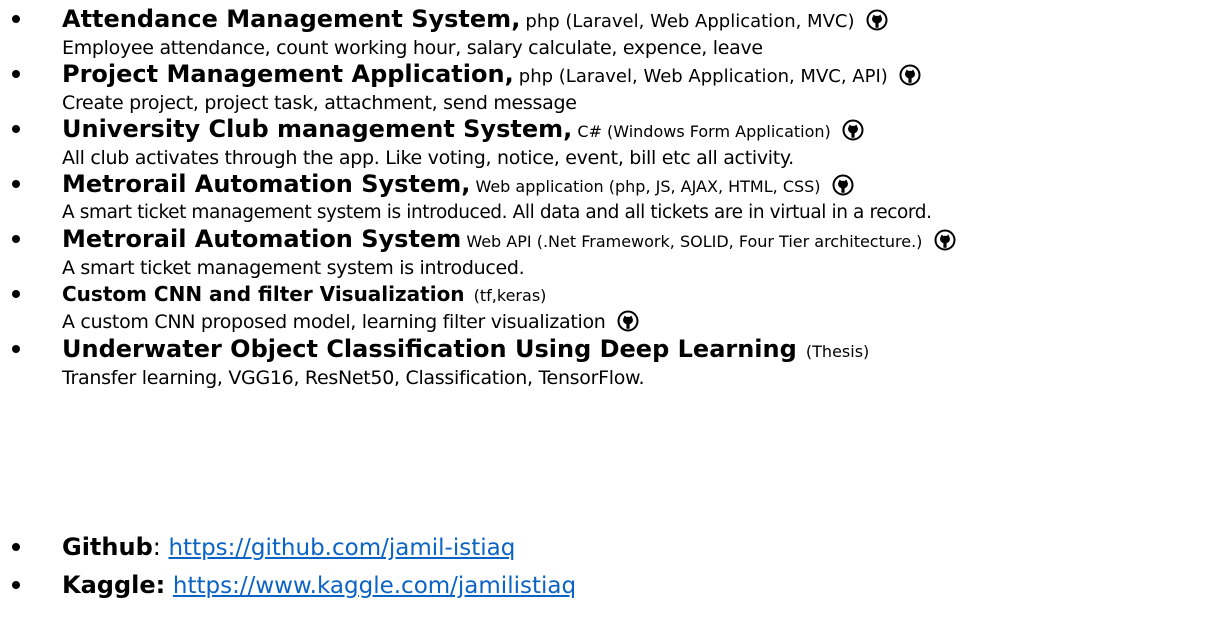  What do you see at coordinates (837, 351) in the screenshot?
I see `project-tech: (Thesis)` at bounding box center [837, 351].